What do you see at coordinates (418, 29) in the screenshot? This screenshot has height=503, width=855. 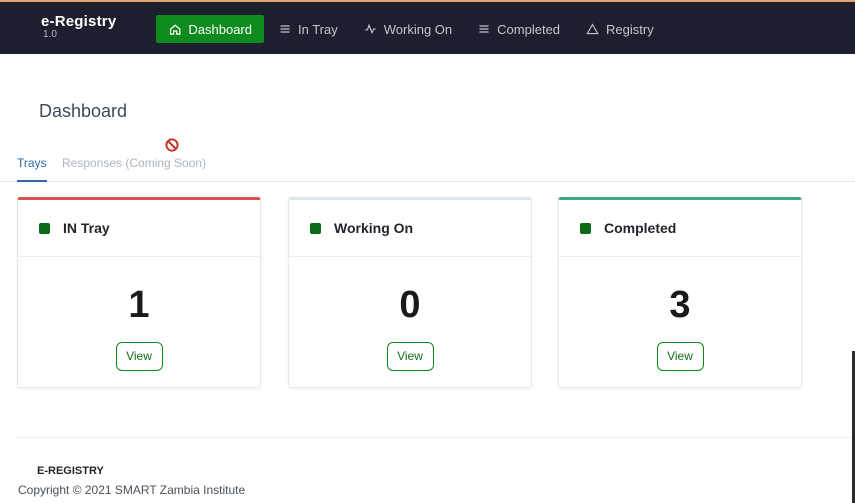 I see `nav-working-on-label: Working On` at bounding box center [418, 29].